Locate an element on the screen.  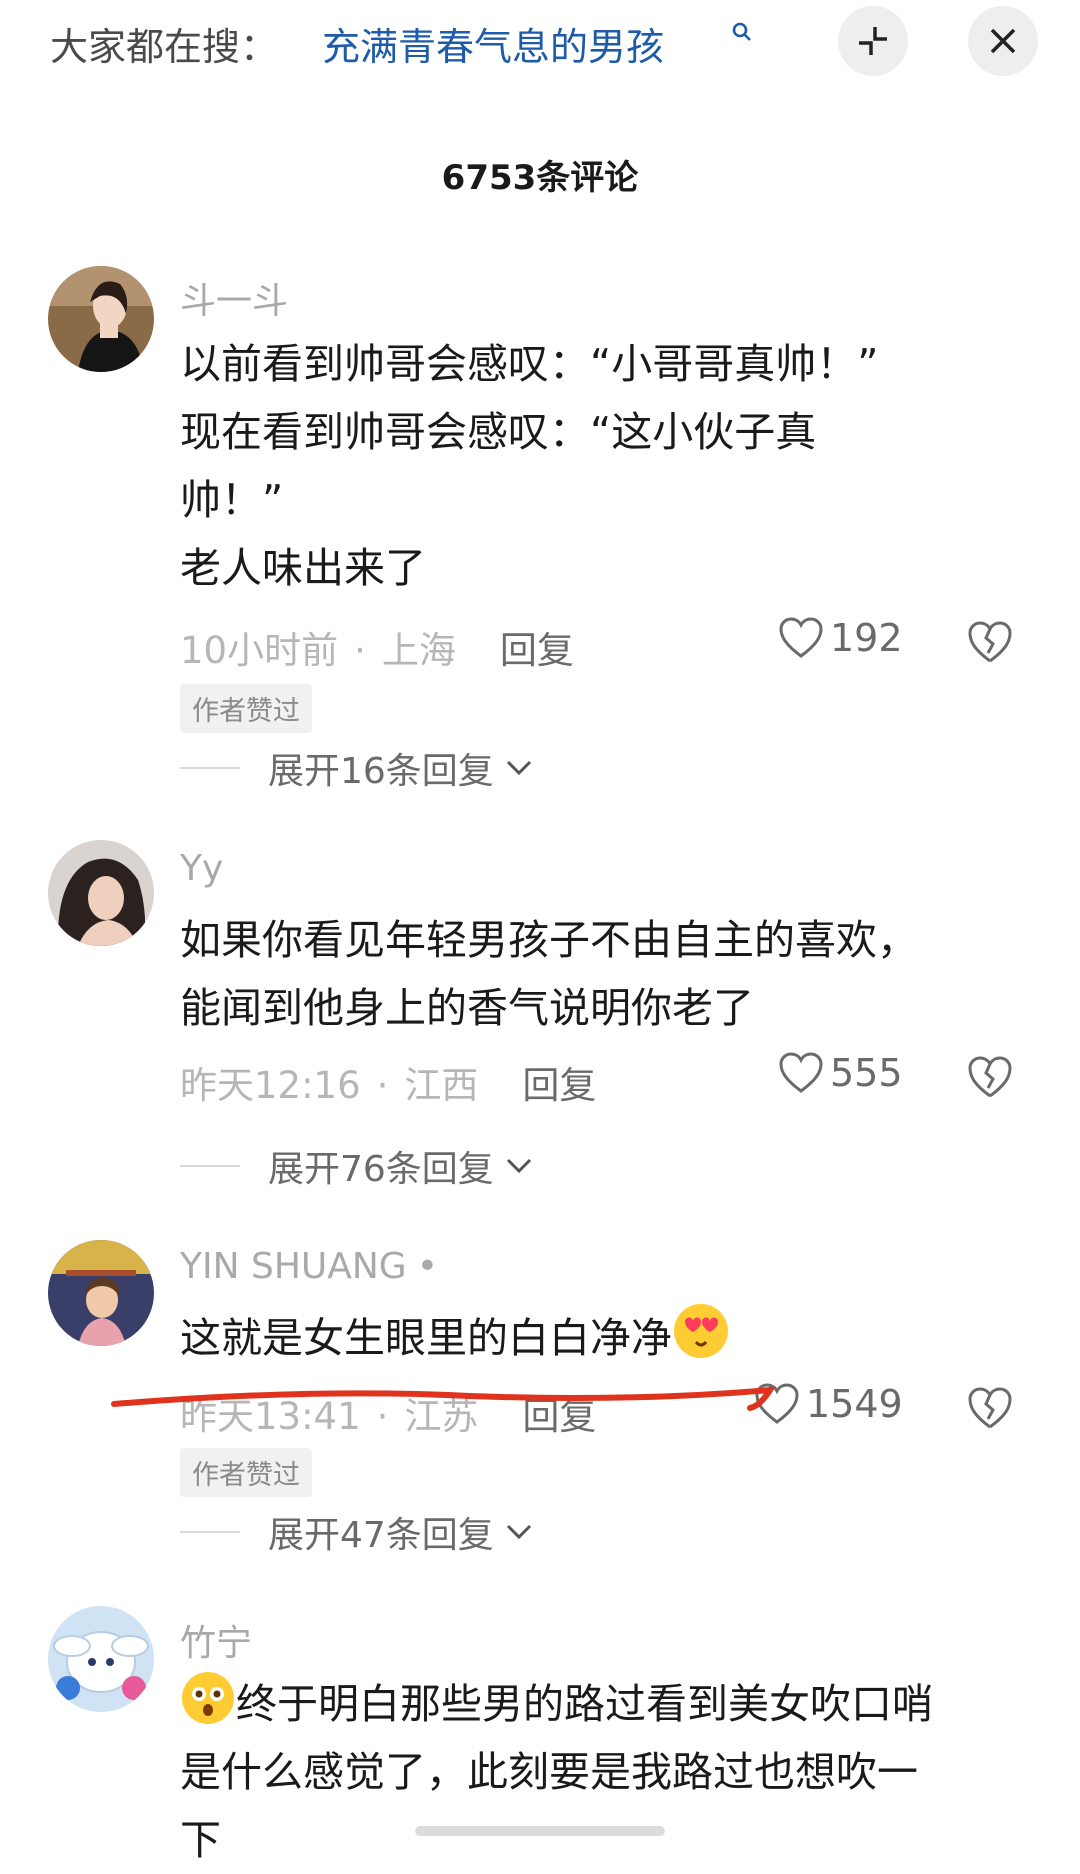
like-count: 1549 is located at coordinates (854, 1404).